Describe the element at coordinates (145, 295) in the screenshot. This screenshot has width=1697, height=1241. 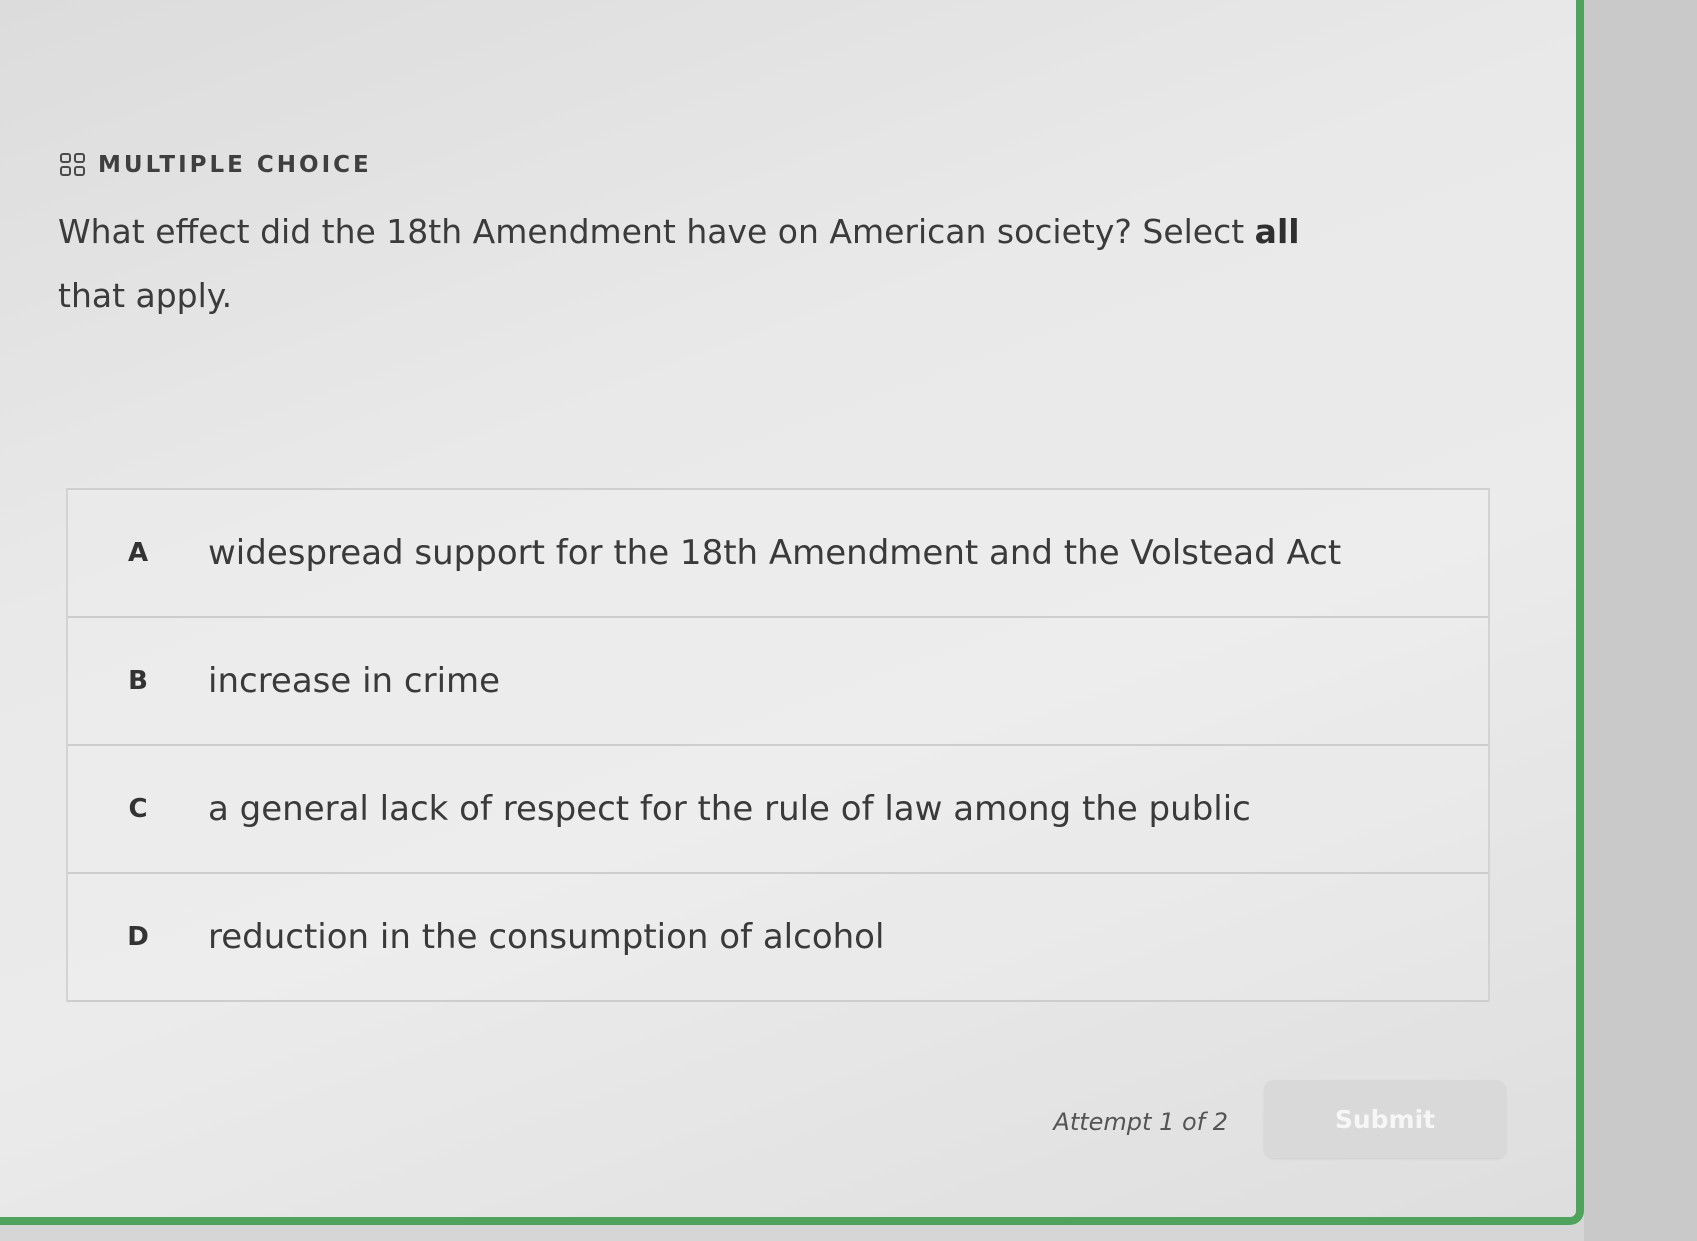
I see `question-text-end: that apply.` at that location.